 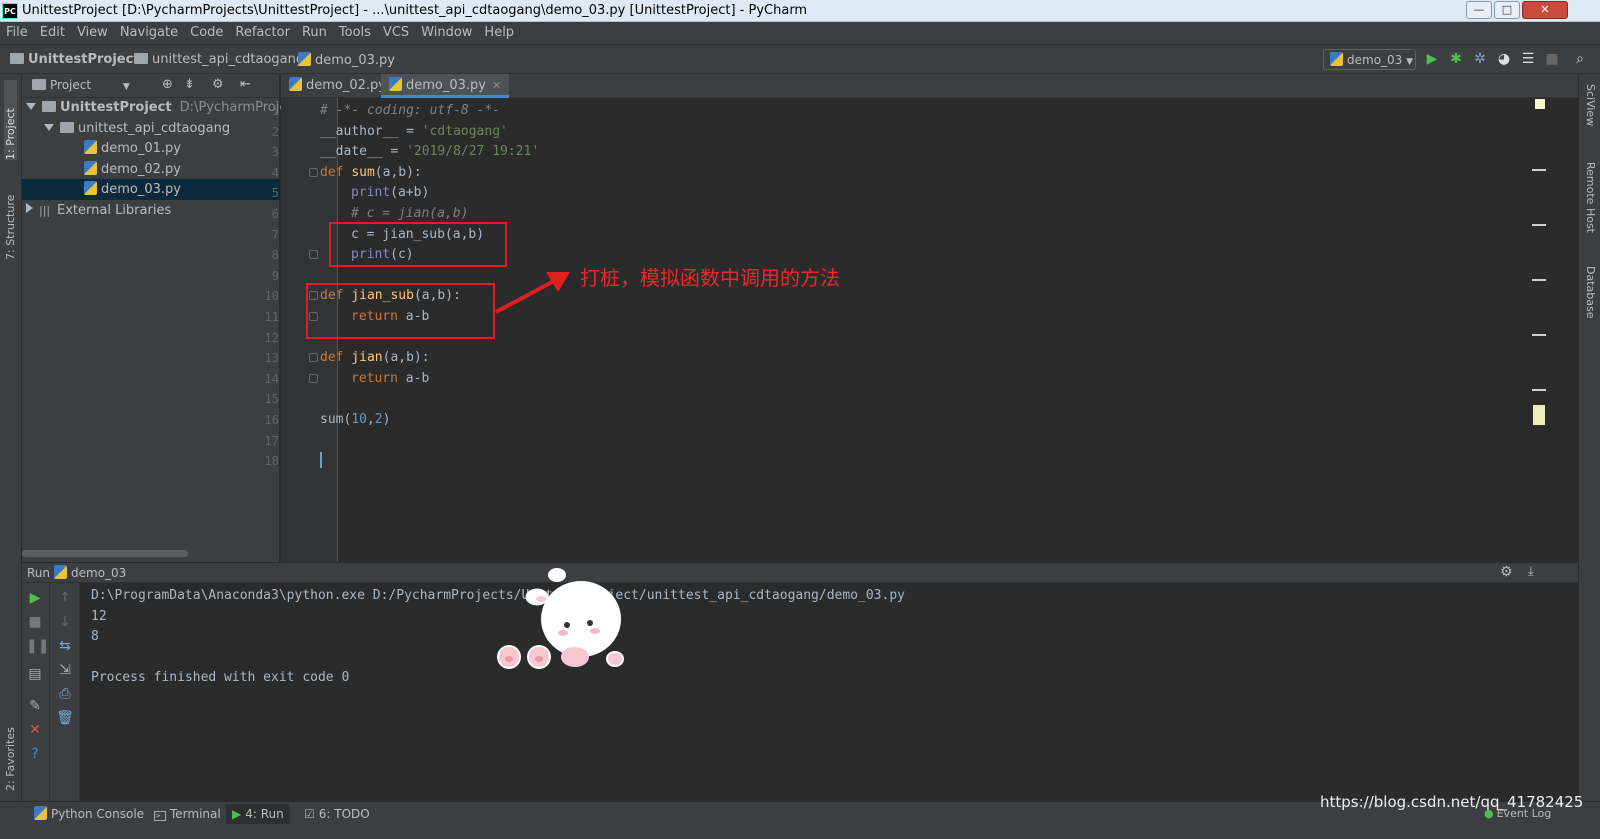 I want to click on line-number: 8, so click(x=275, y=255).